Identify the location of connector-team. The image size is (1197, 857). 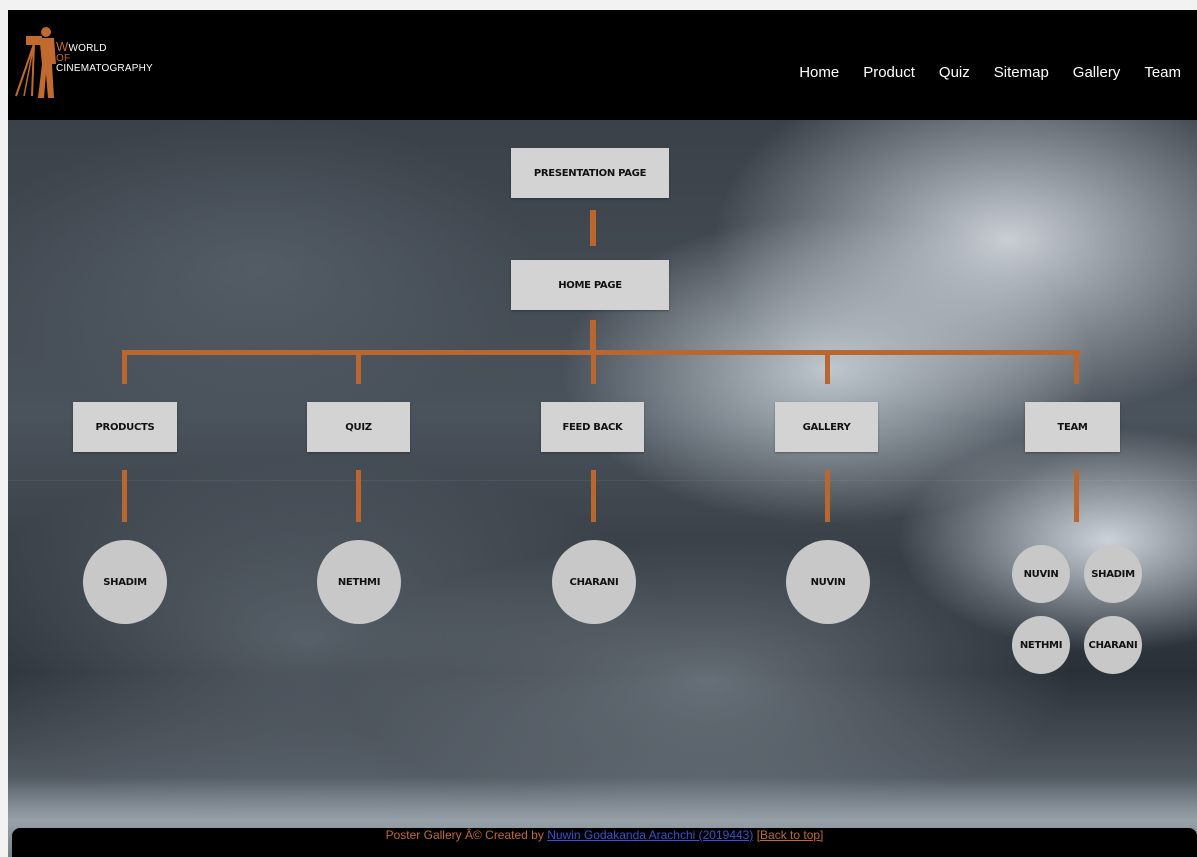
(1076, 367).